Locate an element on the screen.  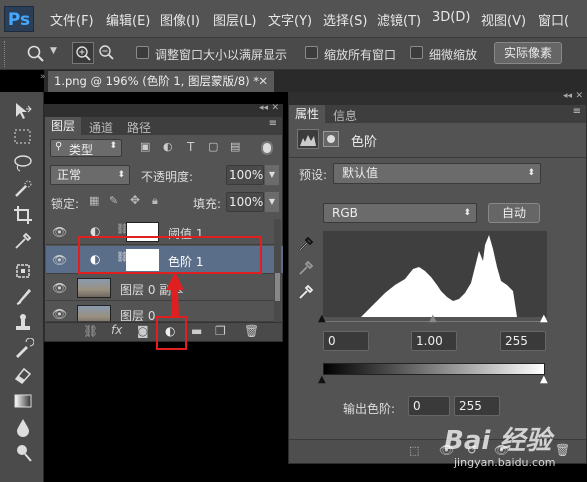
output-white-slider-icon: ▲ is located at coordinates (544, 379).